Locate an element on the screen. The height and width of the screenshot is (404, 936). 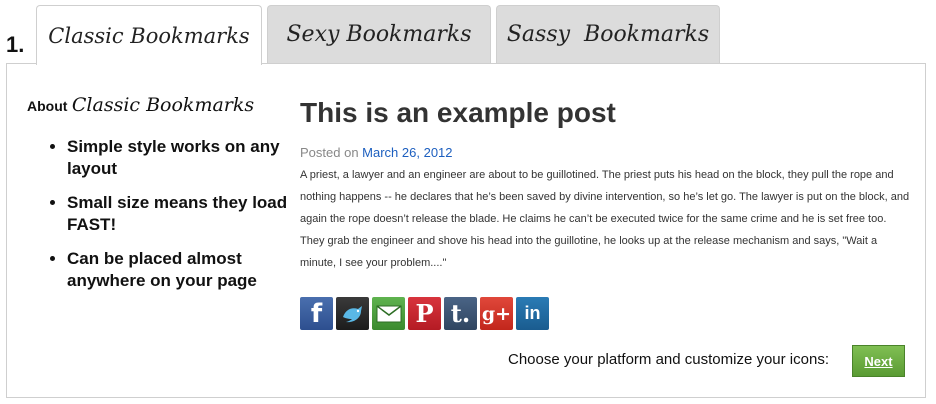
post-meta: Posted on March 26, 2012 is located at coordinates (376, 152).